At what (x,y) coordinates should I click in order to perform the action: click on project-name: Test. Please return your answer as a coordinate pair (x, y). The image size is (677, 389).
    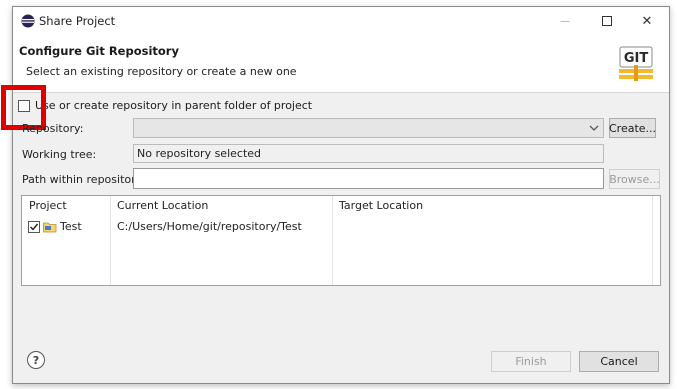
    Looking at the image, I should click on (71, 226).